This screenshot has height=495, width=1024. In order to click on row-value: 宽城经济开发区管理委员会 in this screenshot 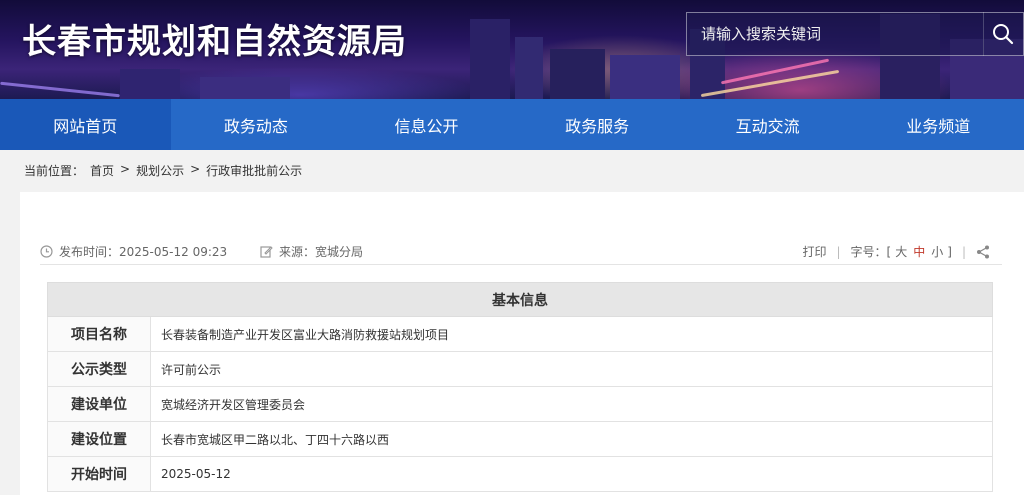, I will do `click(571, 404)`.